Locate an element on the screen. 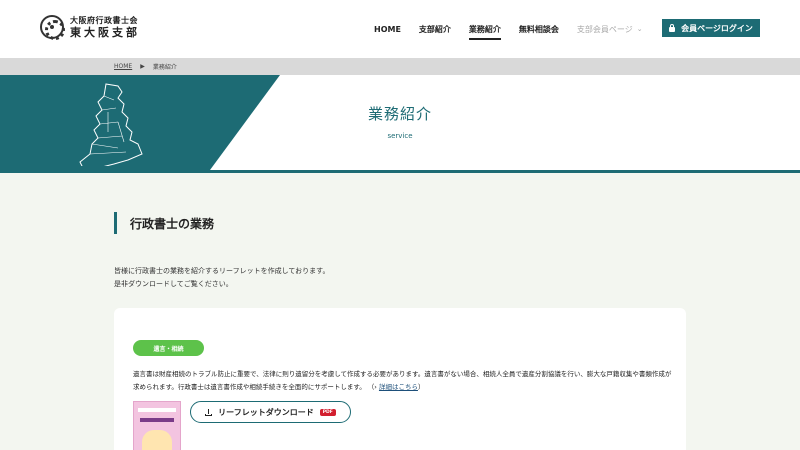 This screenshot has height=450, width=800. leaflet-thumbnail is located at coordinates (157, 425).